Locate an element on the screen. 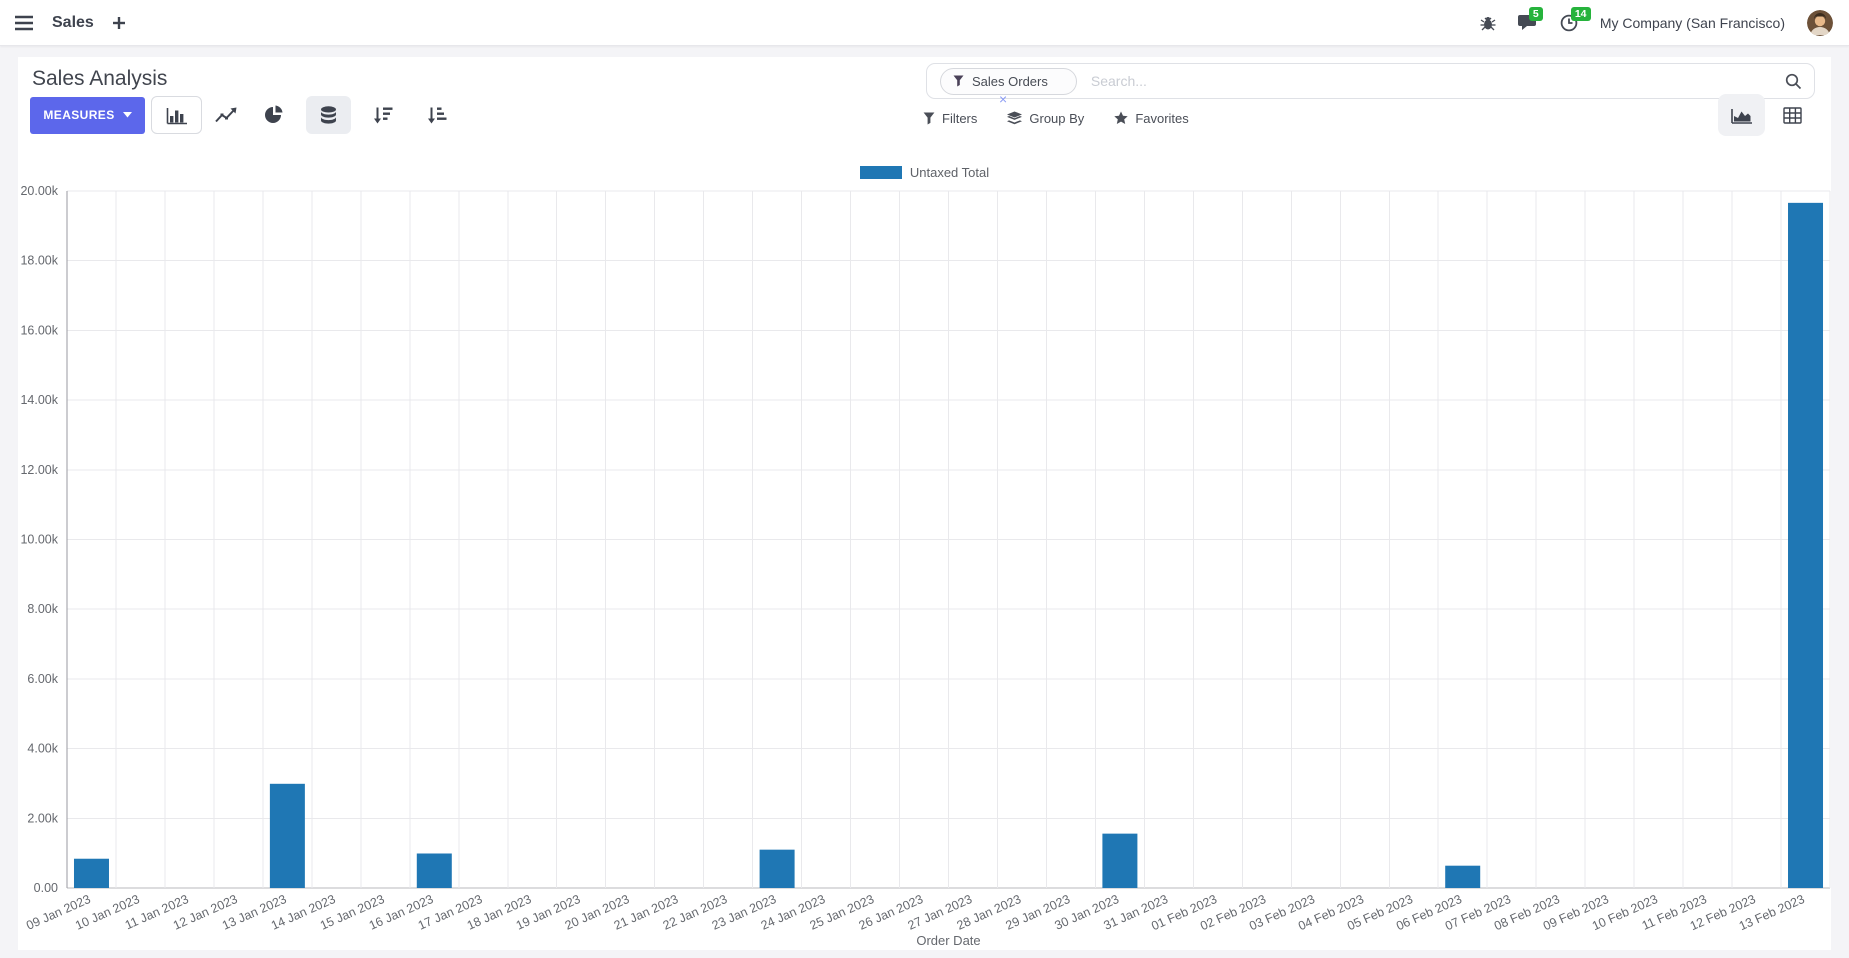 Image resolution: width=1849 pixels, height=958 pixels. chart-legend: Untaxed Total is located at coordinates (924, 172).